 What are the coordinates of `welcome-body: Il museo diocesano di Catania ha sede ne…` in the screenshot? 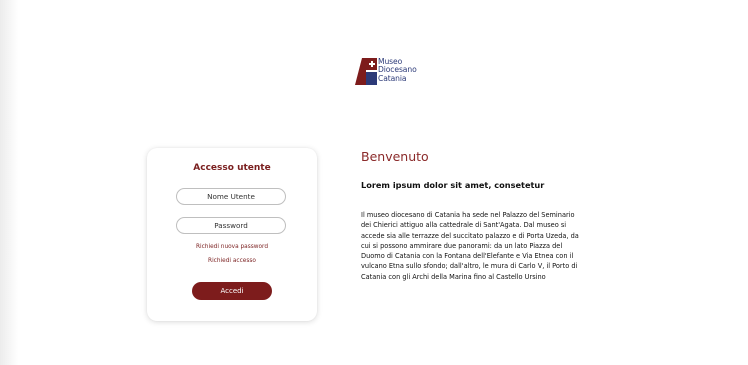 It's located at (501, 246).